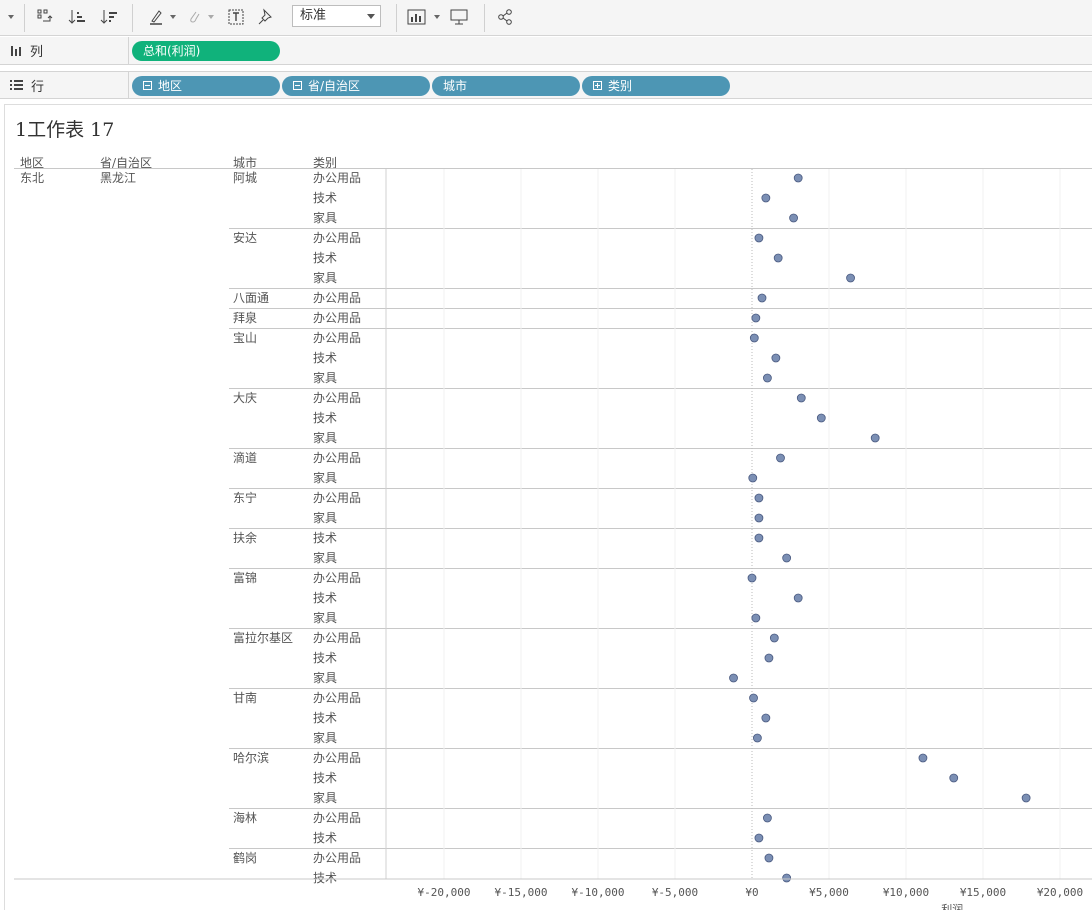  What do you see at coordinates (245, 238) in the screenshot?
I see `city-label: 安达` at bounding box center [245, 238].